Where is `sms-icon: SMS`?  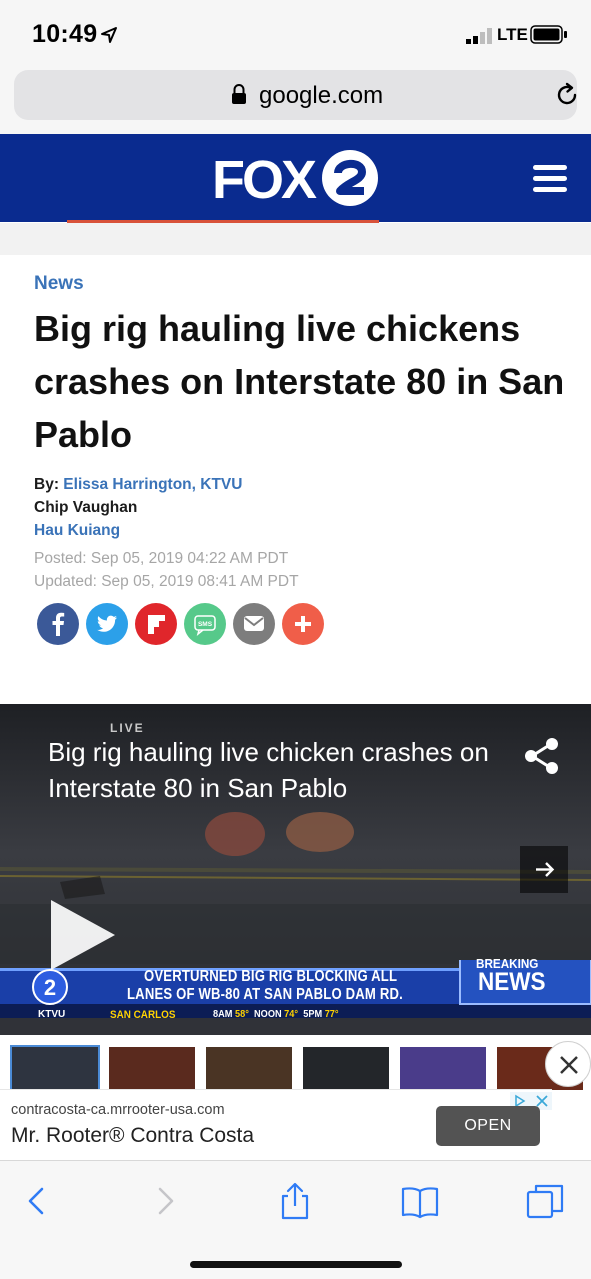 sms-icon: SMS is located at coordinates (205, 624).